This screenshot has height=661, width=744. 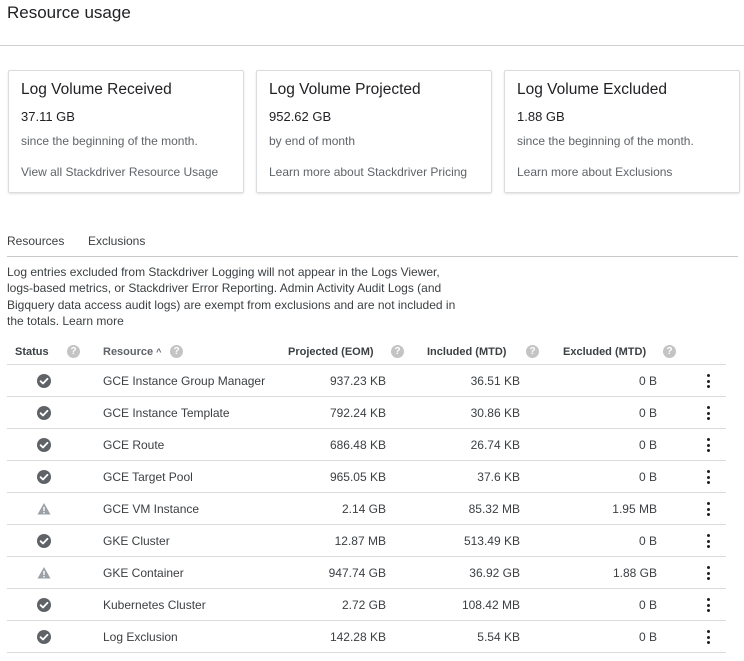 What do you see at coordinates (312, 141) in the screenshot?
I see `card-subtitle: by end of month` at bounding box center [312, 141].